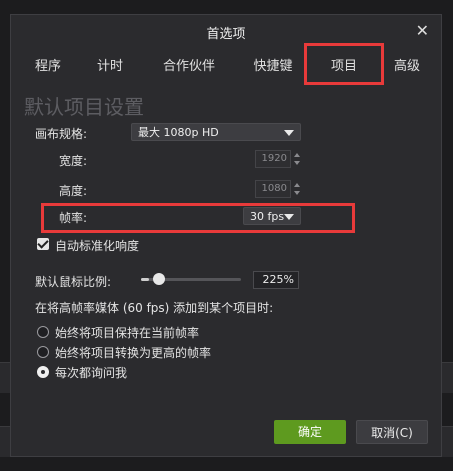 This screenshot has width=453, height=471. I want to click on dialog-title: 首选项, so click(226, 34).